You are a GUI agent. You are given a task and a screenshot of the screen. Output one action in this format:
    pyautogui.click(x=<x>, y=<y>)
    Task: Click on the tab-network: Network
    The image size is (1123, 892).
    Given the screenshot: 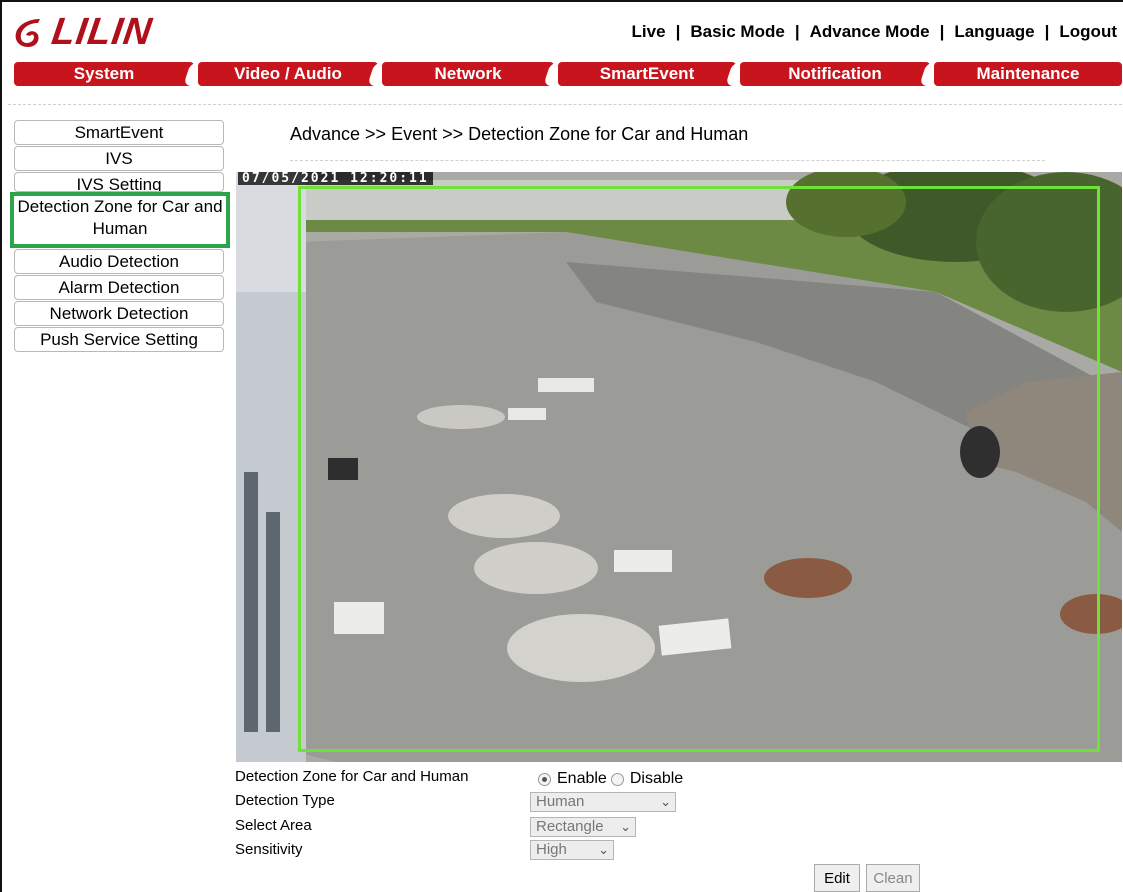 What is the action you would take?
    pyautogui.click(x=468, y=74)
    